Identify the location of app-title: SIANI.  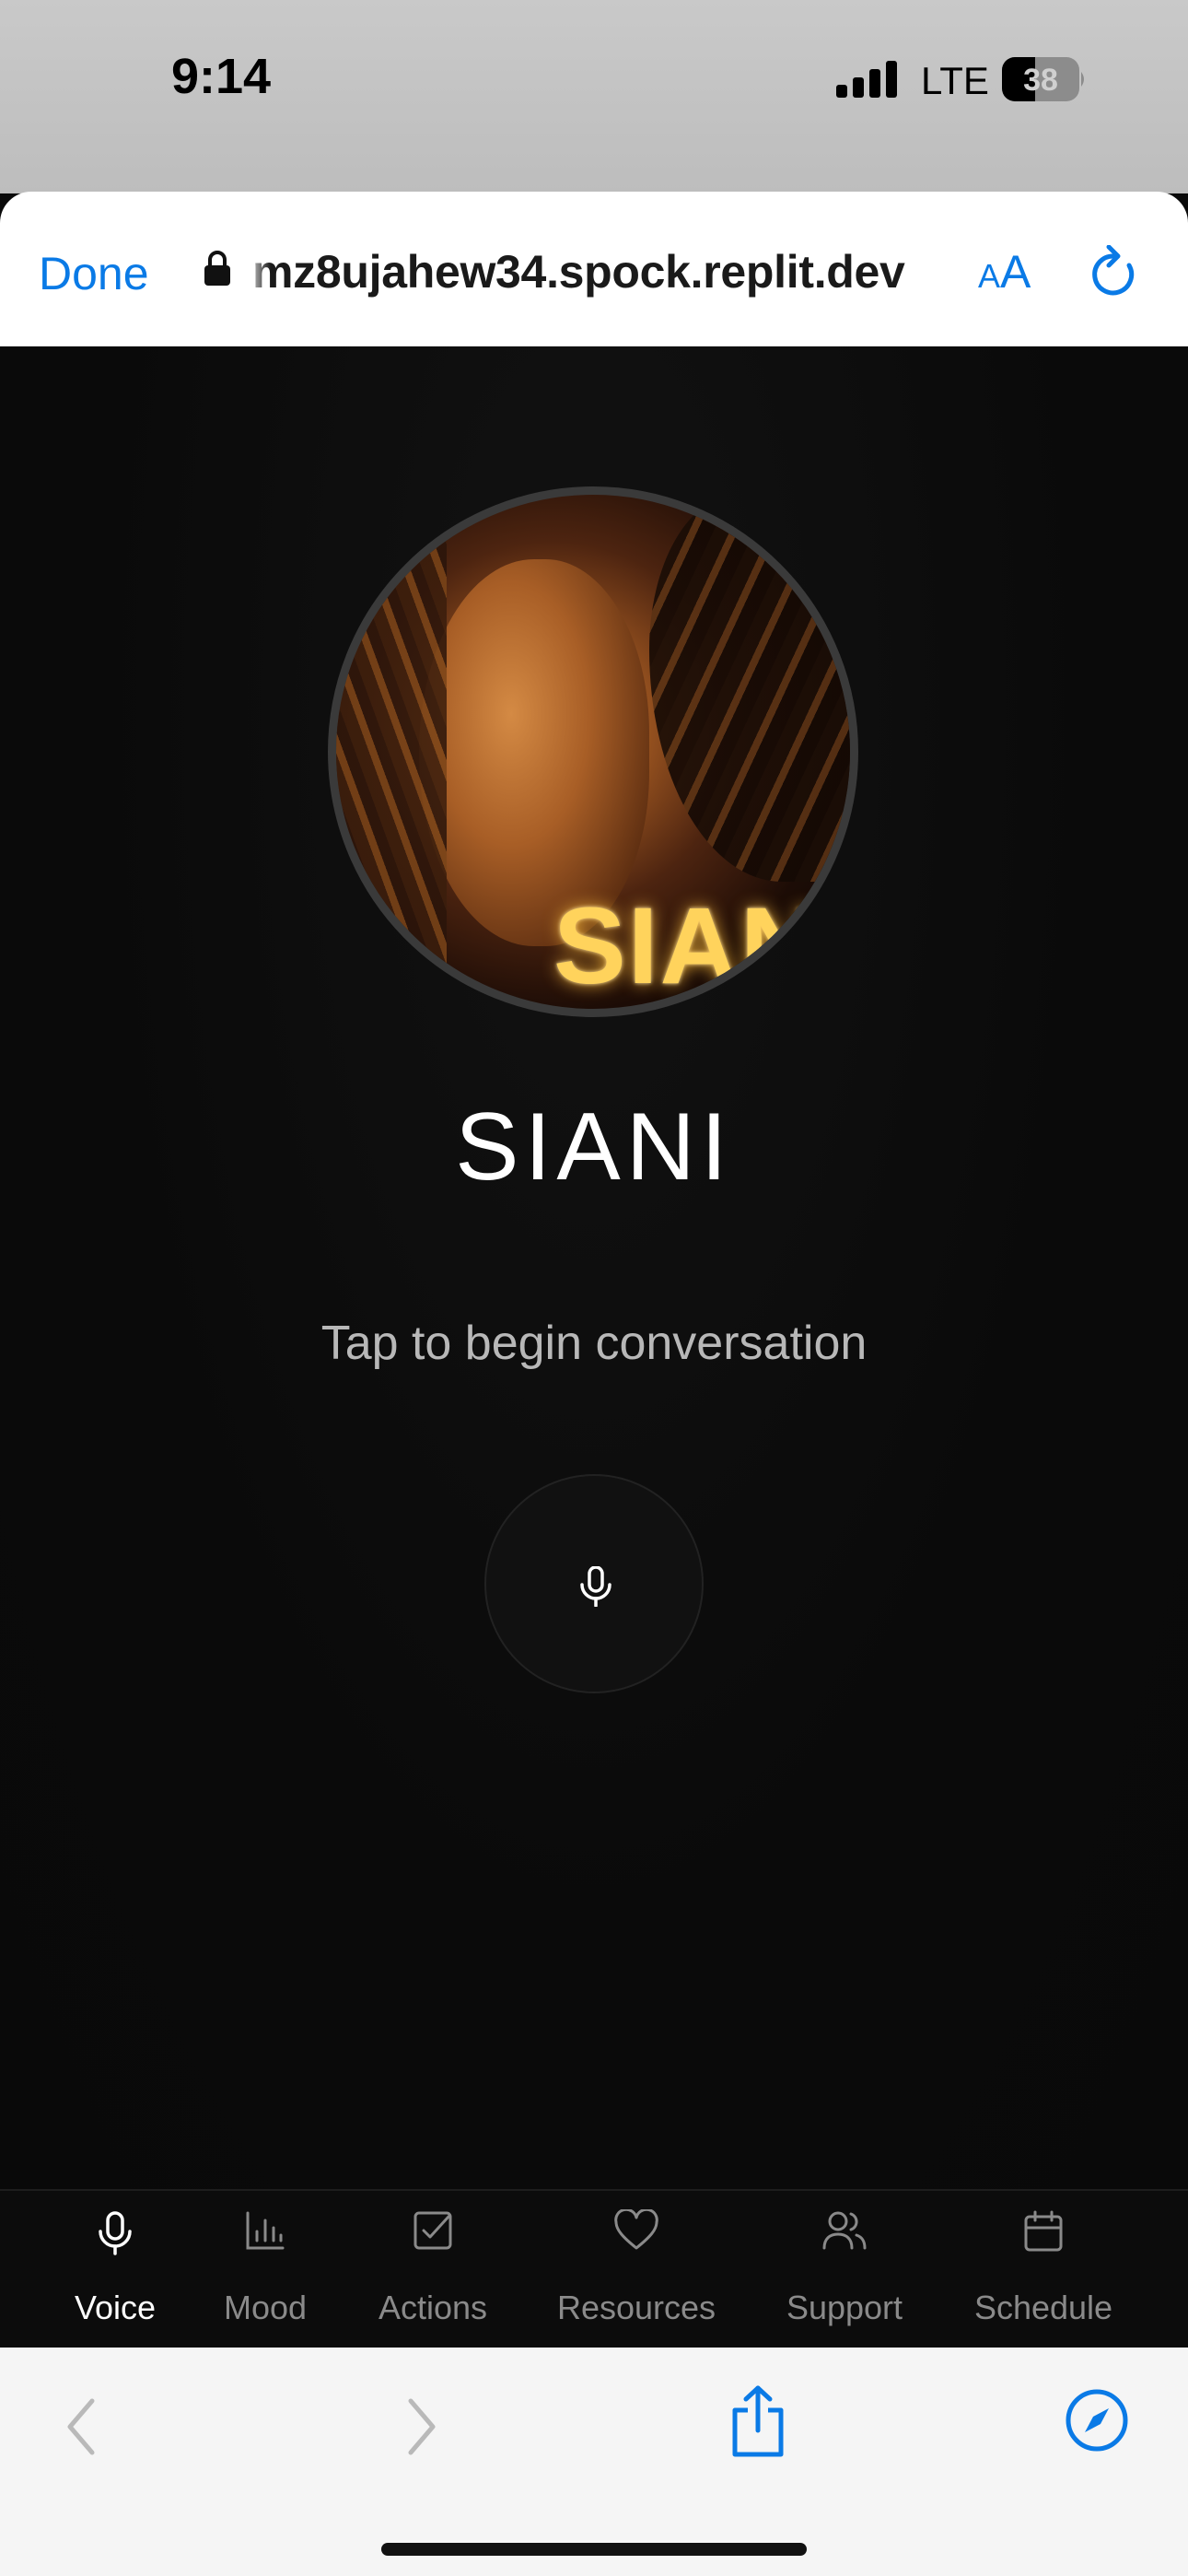
(594, 1147).